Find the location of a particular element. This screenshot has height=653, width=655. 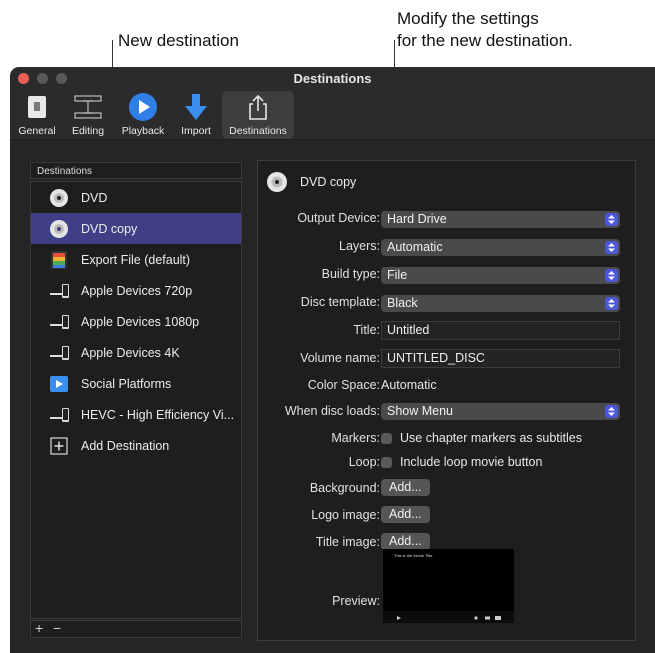

tab-general: General is located at coordinates (37, 115).